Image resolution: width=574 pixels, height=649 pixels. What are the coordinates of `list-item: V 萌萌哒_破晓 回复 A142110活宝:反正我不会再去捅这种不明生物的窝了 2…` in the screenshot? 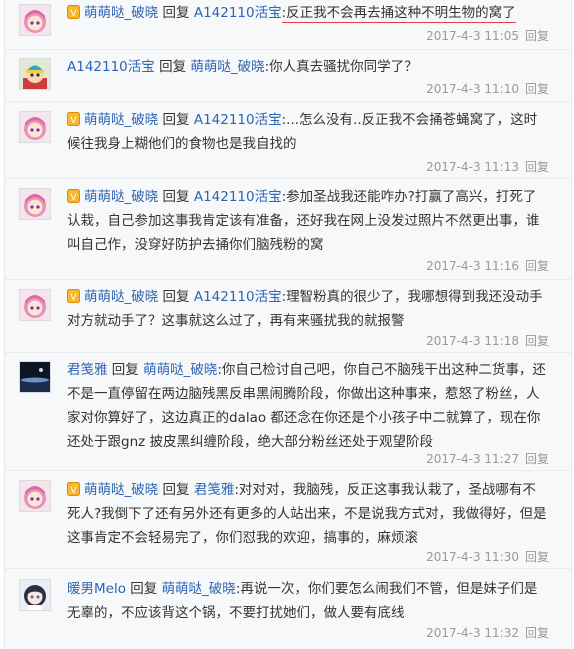 It's located at (288, 25).